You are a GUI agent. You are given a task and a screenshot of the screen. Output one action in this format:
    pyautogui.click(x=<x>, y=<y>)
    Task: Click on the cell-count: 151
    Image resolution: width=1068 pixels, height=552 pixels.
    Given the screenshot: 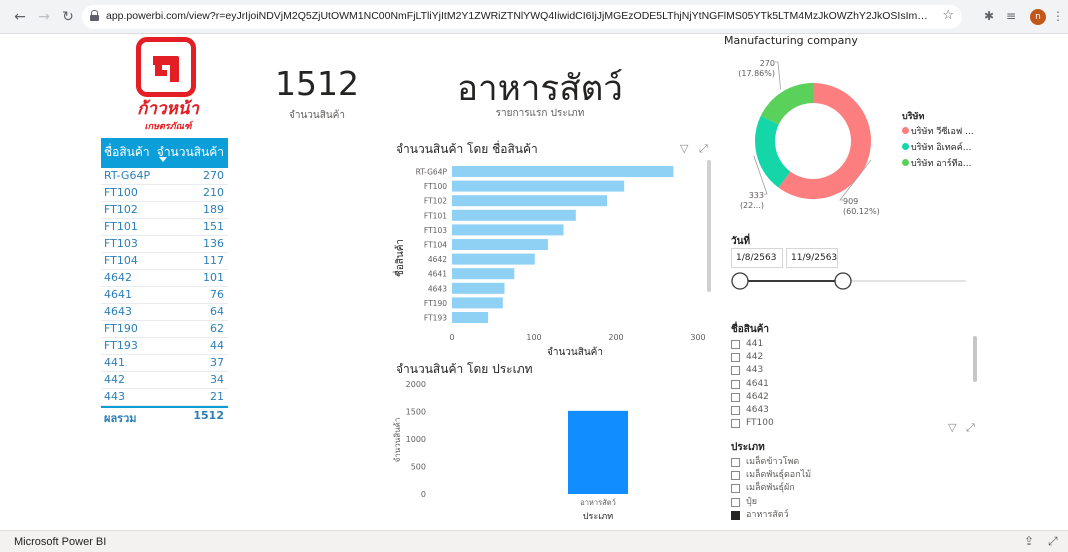 What is the action you would take?
    pyautogui.click(x=213, y=226)
    